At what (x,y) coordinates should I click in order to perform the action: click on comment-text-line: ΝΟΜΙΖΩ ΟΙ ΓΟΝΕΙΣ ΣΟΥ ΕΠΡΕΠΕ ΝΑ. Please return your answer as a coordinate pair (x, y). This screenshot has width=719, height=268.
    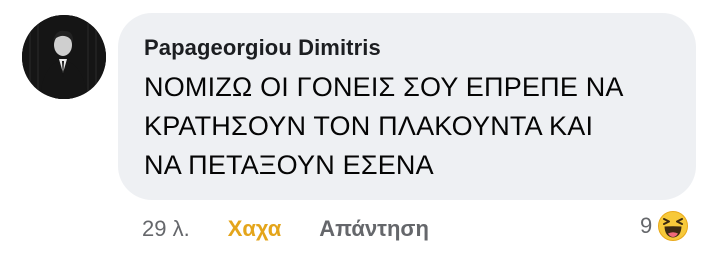
    Looking at the image, I should click on (384, 87).